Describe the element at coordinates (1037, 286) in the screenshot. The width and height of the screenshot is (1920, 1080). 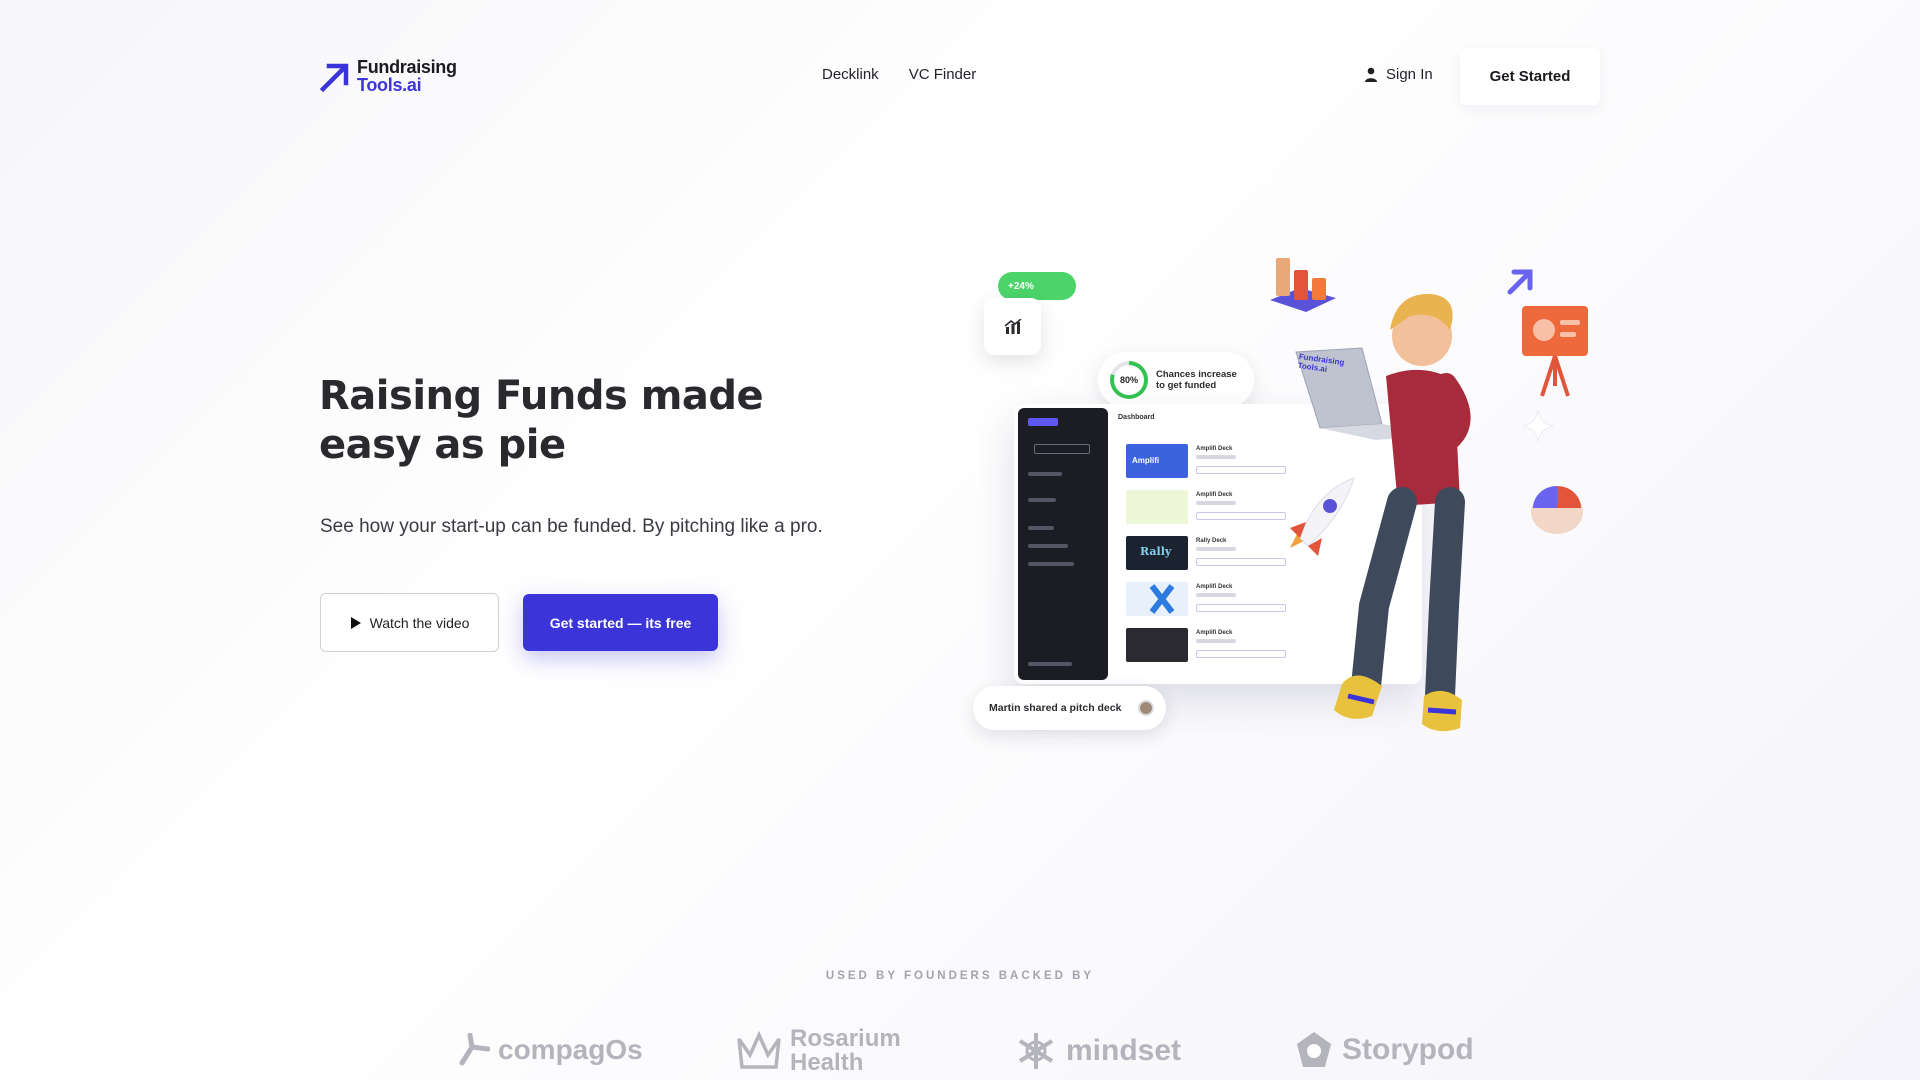
I see `growth-badge: +24%` at that location.